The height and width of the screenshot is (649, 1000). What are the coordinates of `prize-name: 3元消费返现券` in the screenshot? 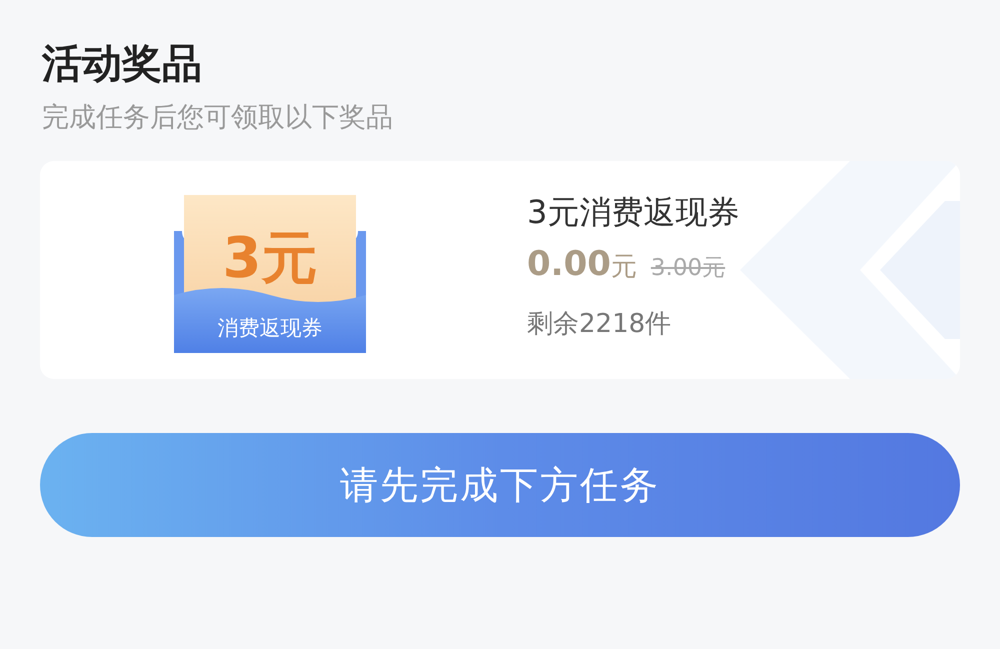 It's located at (633, 212).